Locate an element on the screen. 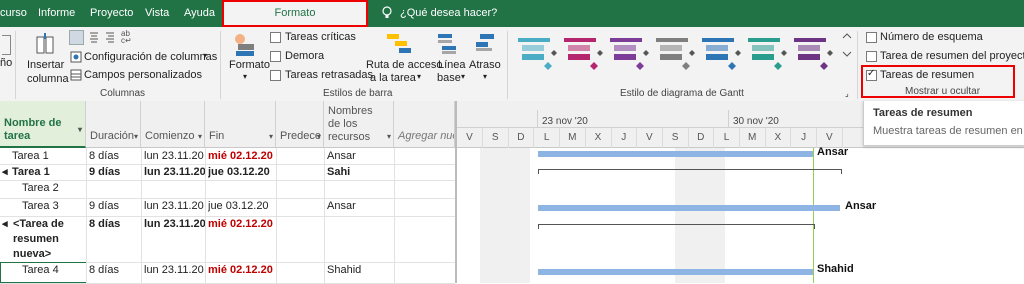 The image size is (1024, 284). baseline-label2: base is located at coordinates (449, 78).